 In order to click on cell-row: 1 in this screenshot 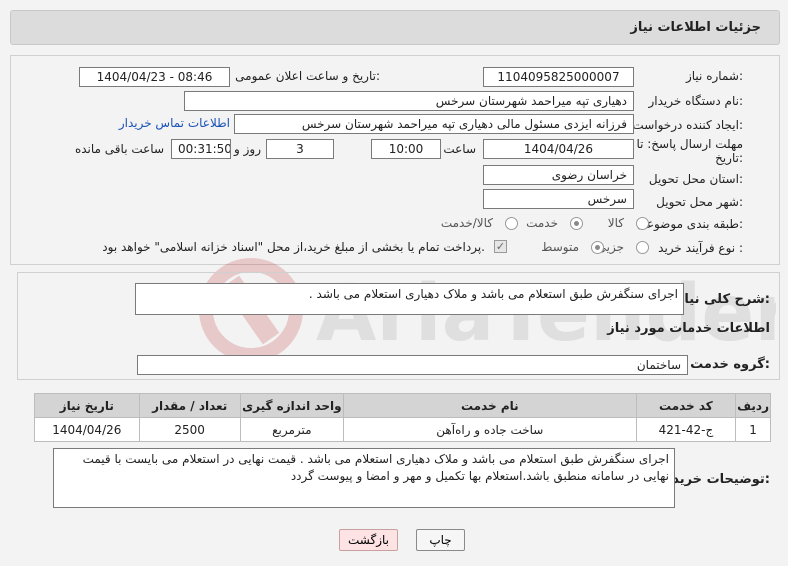, I will do `click(753, 429)`.